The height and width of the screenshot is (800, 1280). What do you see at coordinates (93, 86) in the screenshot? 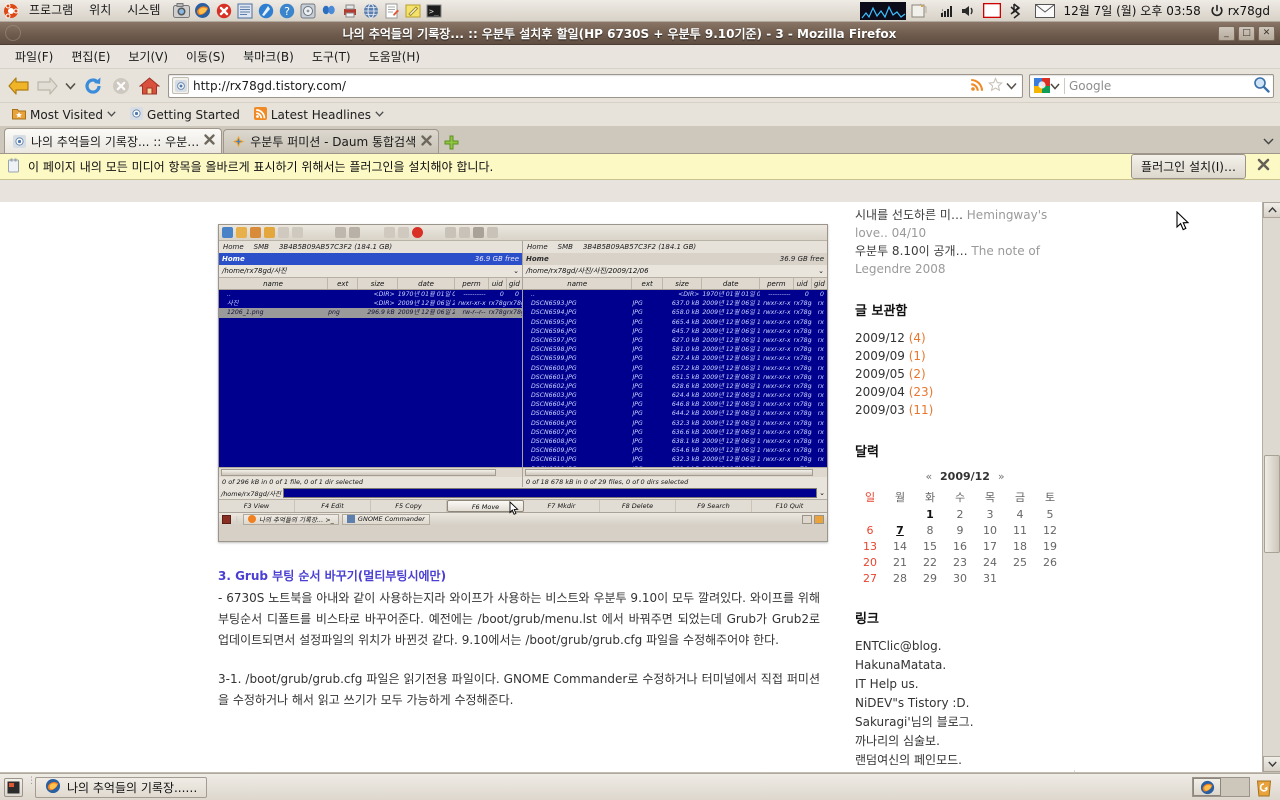
I see `reload-button-icon` at bounding box center [93, 86].